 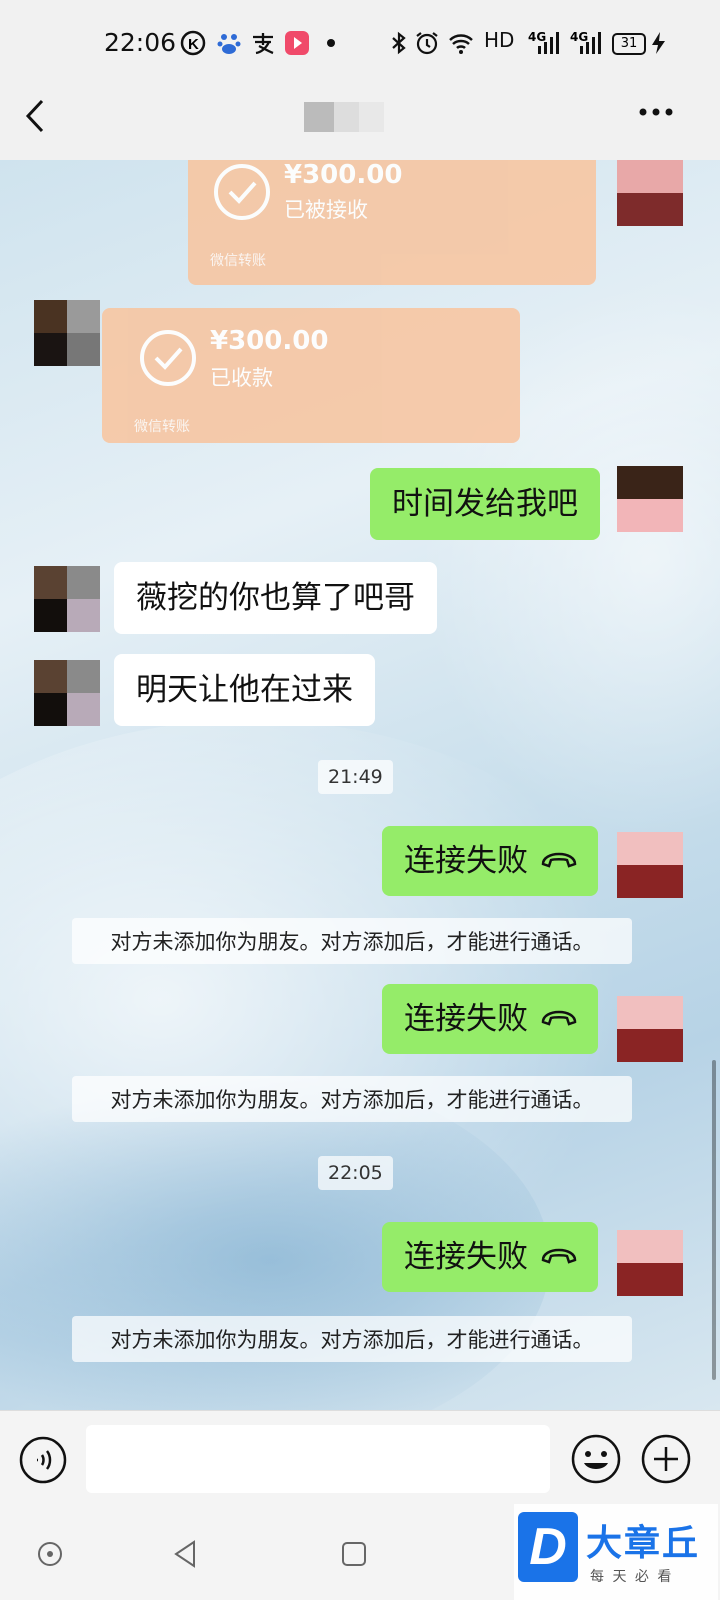 I want to click on transfer-card-sent: ¥300.00 已被接收 微信转账, so click(x=392, y=222).